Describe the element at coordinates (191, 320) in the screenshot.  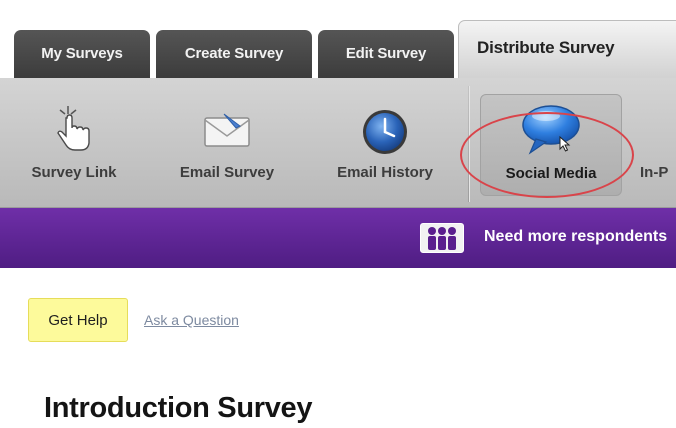
I see `ask-question-link: Ask a Question` at that location.